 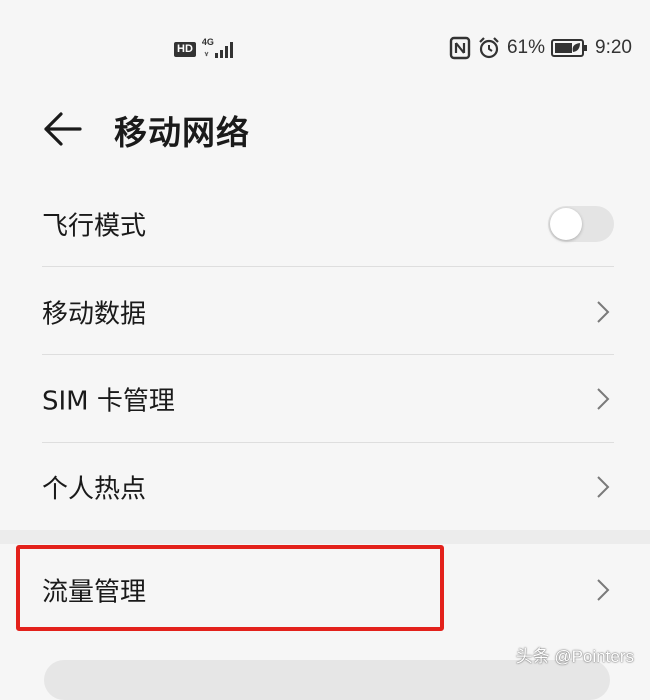 I want to click on setting-row-mobile-data: 移动数据, so click(x=328, y=312).